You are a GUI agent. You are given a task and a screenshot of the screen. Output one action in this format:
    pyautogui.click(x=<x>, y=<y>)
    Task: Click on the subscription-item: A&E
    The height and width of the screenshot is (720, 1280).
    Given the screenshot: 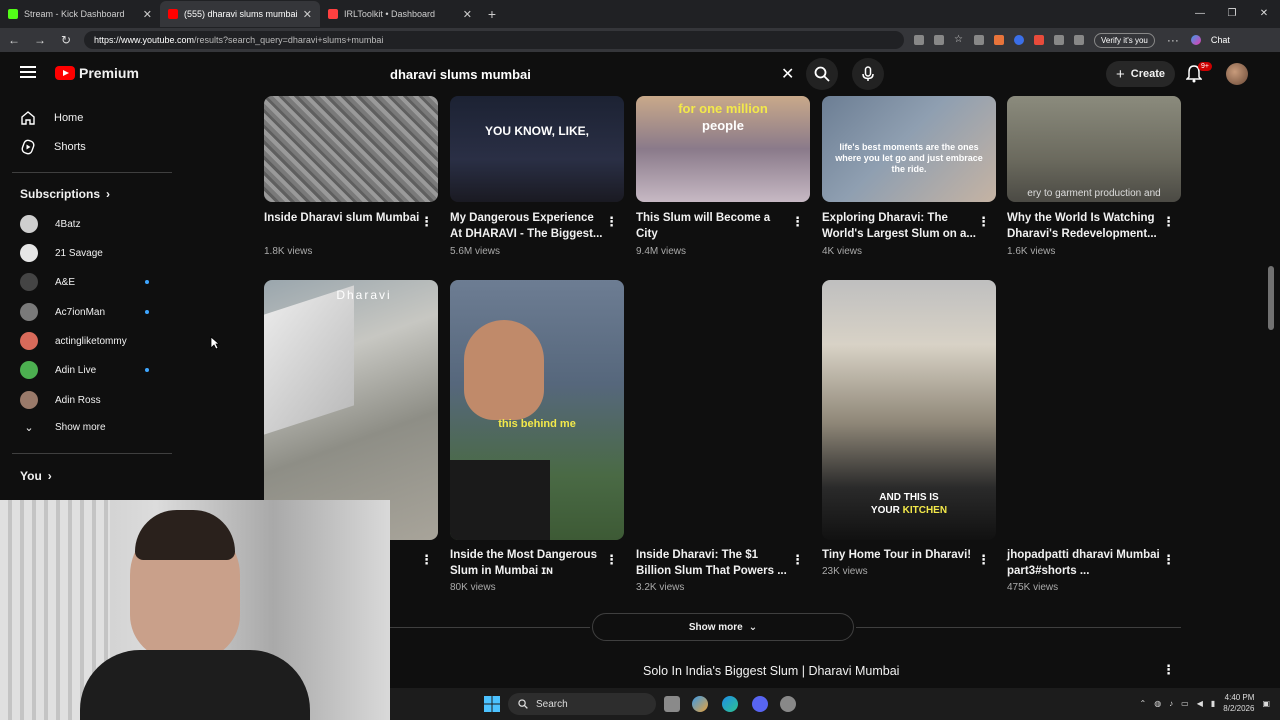 What is the action you would take?
    pyautogui.click(x=47, y=282)
    